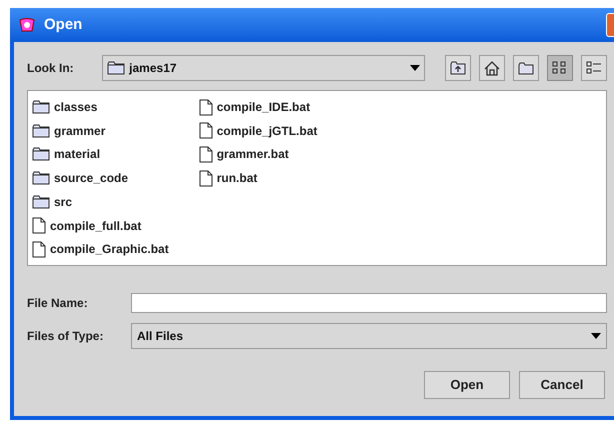  I want to click on up-folder-icon, so click(458, 68).